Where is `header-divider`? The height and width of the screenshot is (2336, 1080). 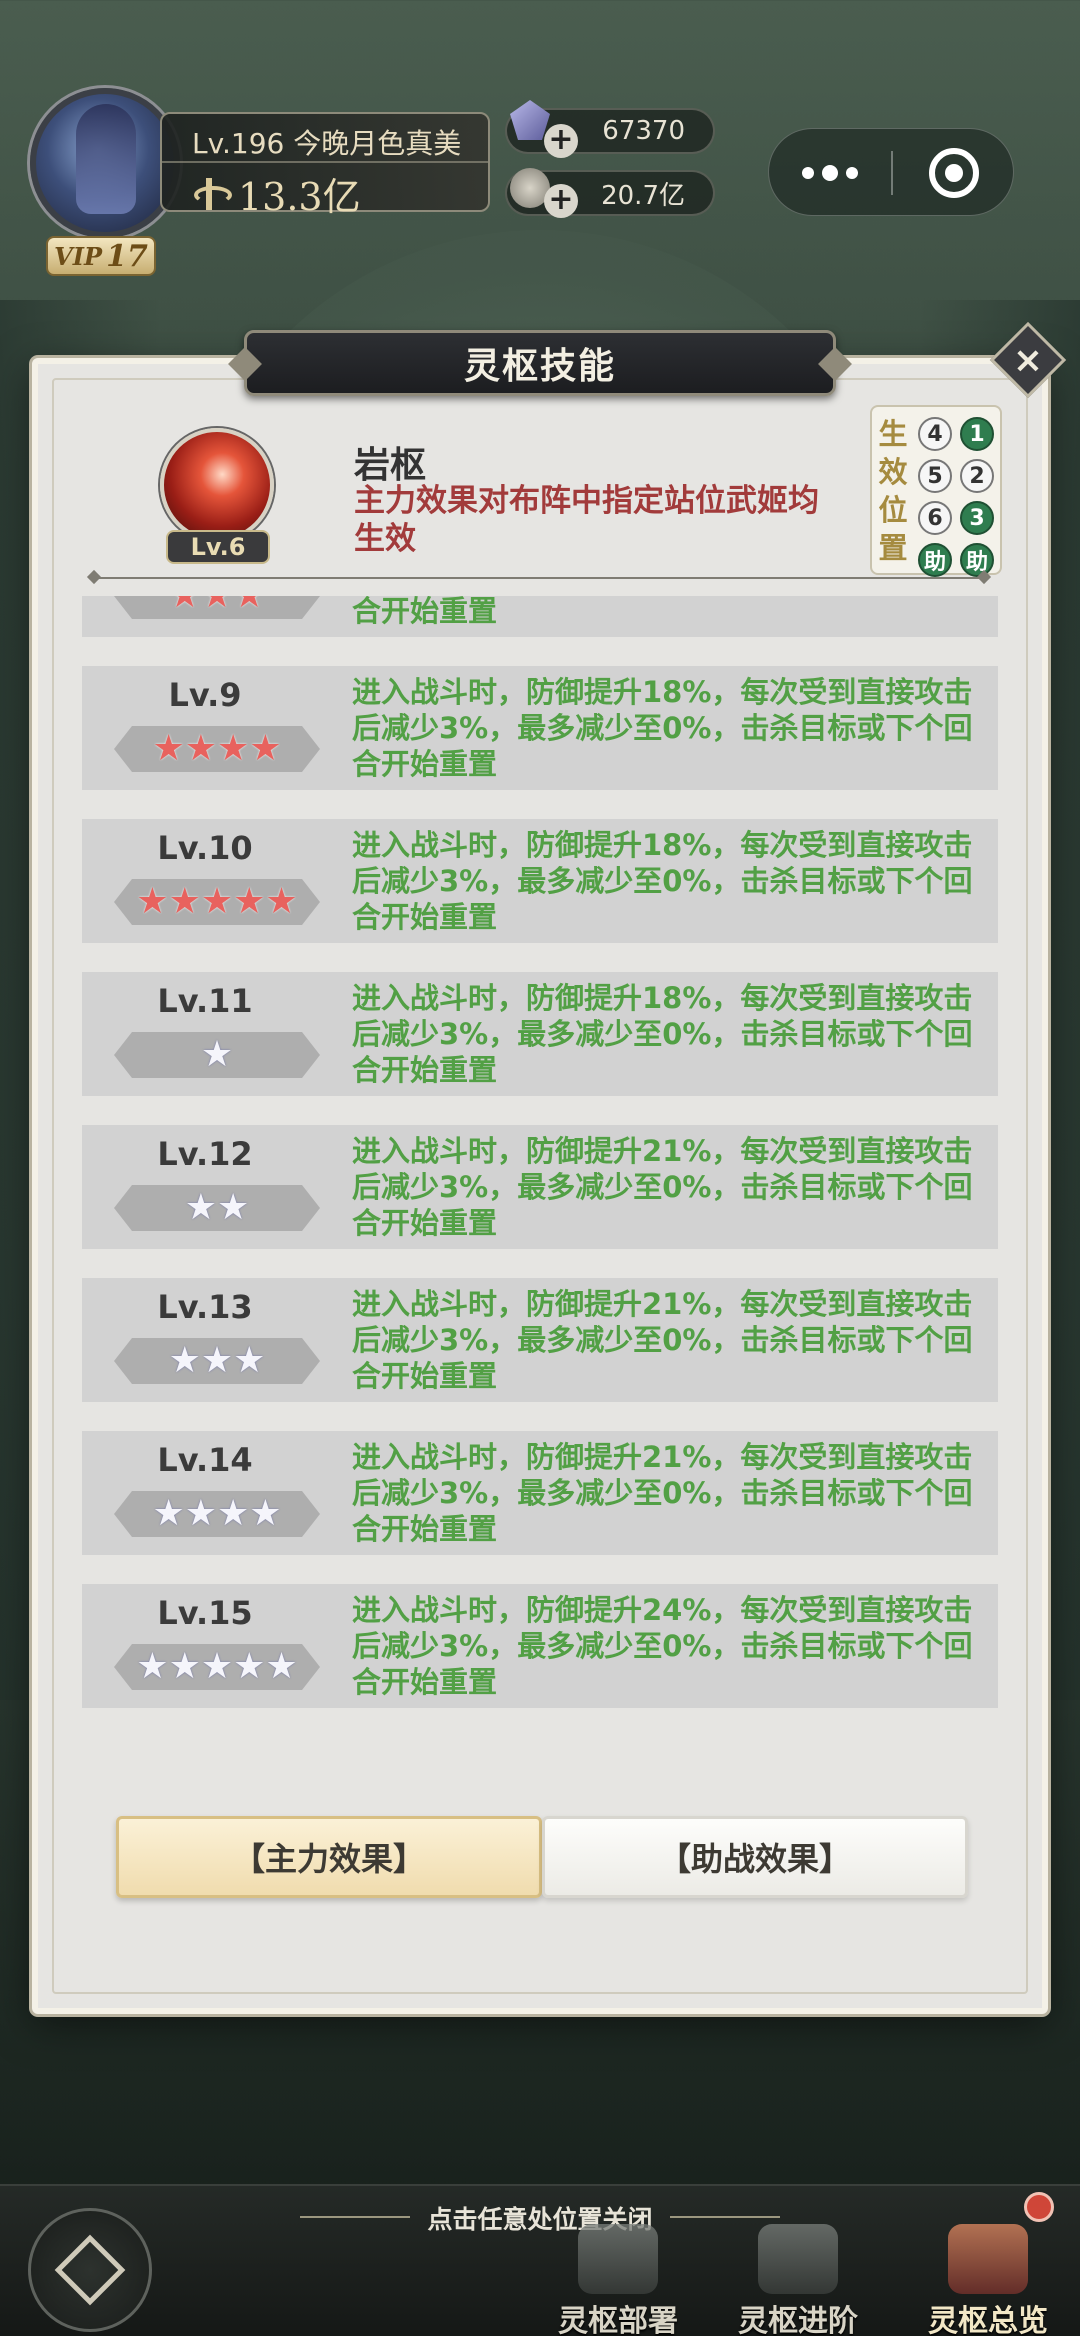 header-divider is located at coordinates (539, 578).